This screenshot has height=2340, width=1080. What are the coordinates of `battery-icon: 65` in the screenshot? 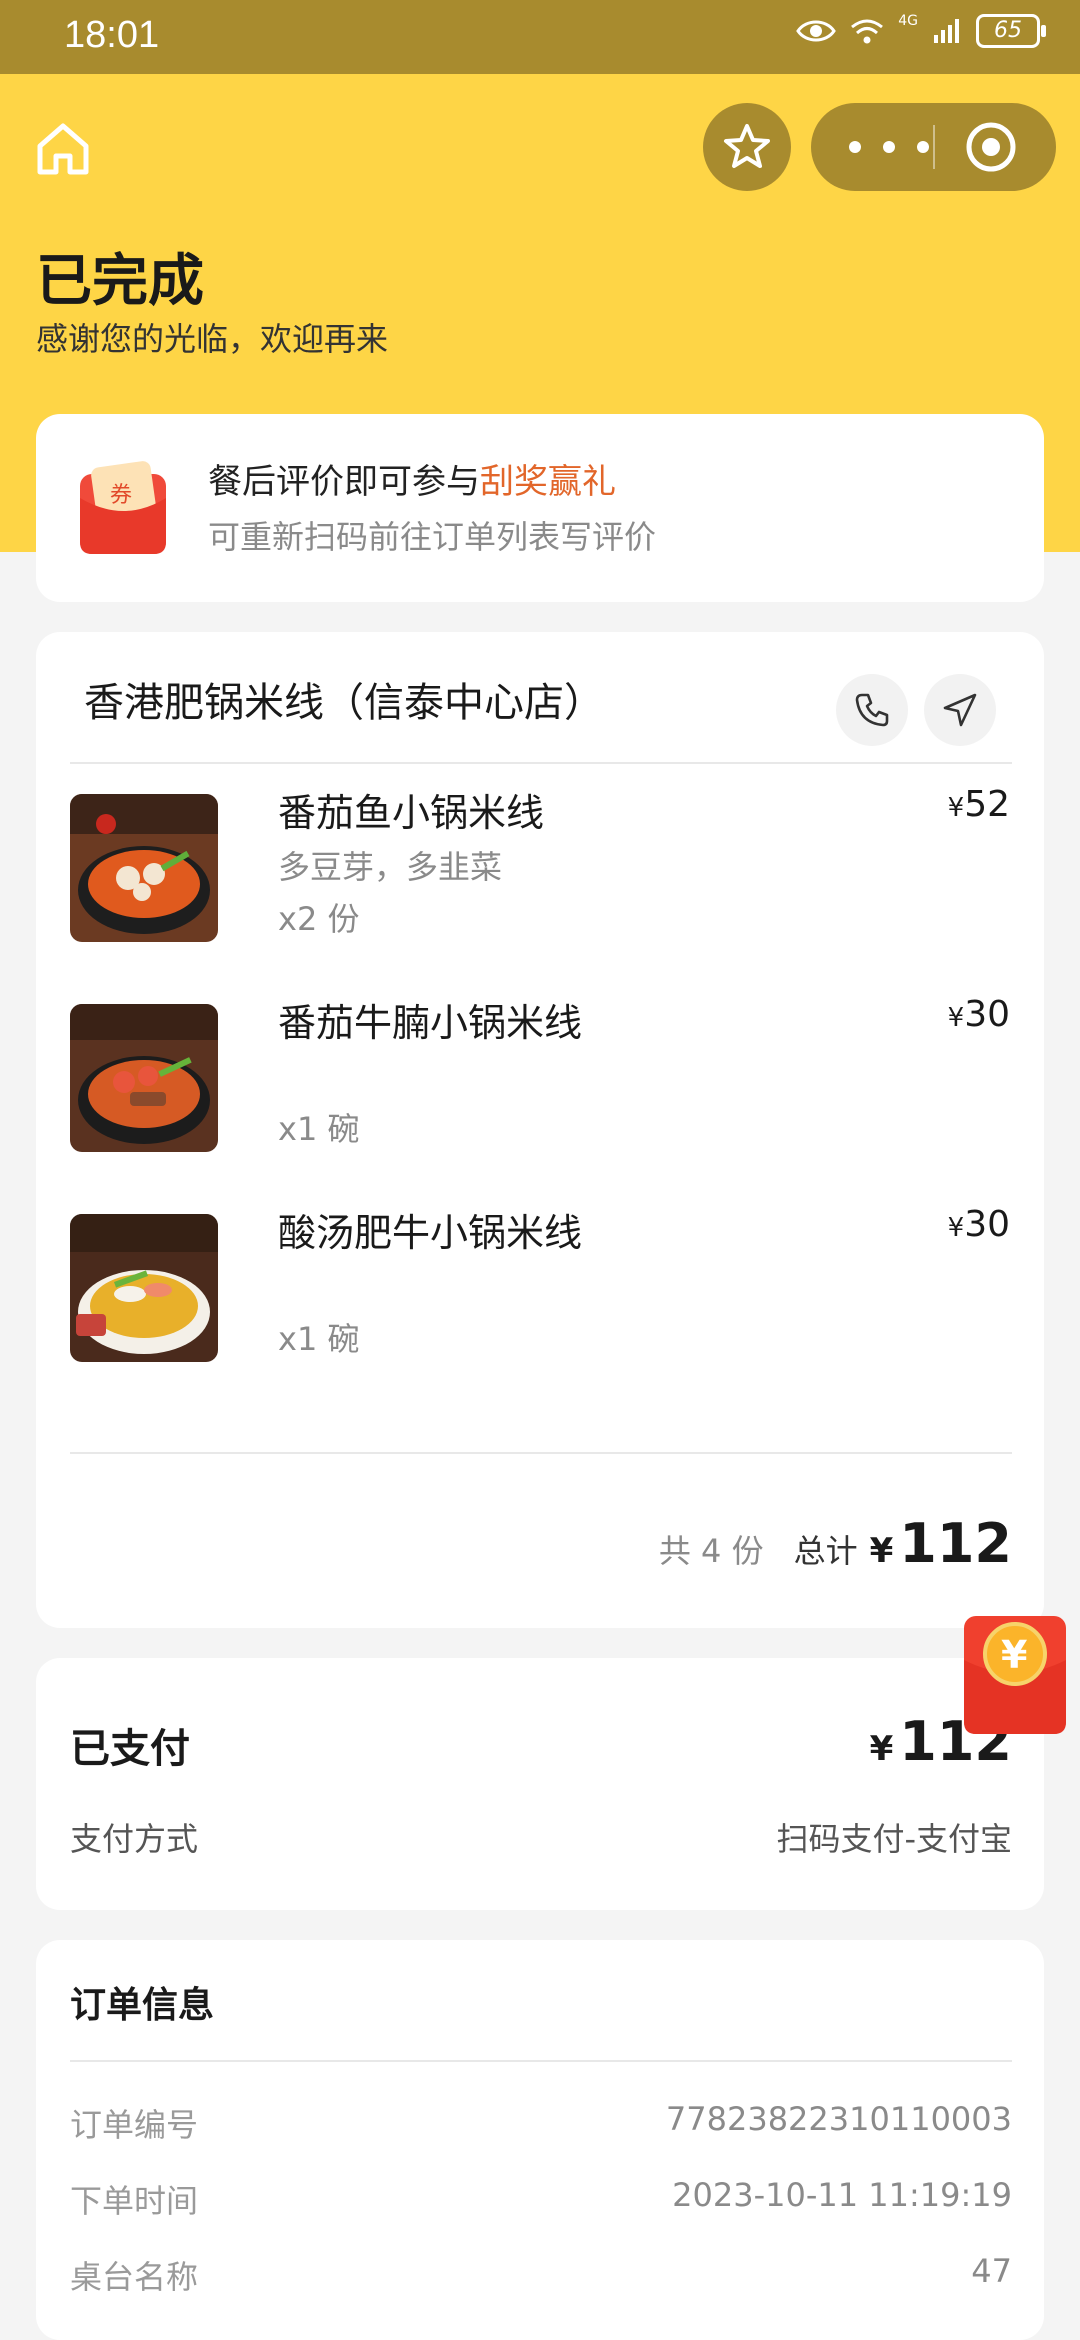 It's located at (1011, 31).